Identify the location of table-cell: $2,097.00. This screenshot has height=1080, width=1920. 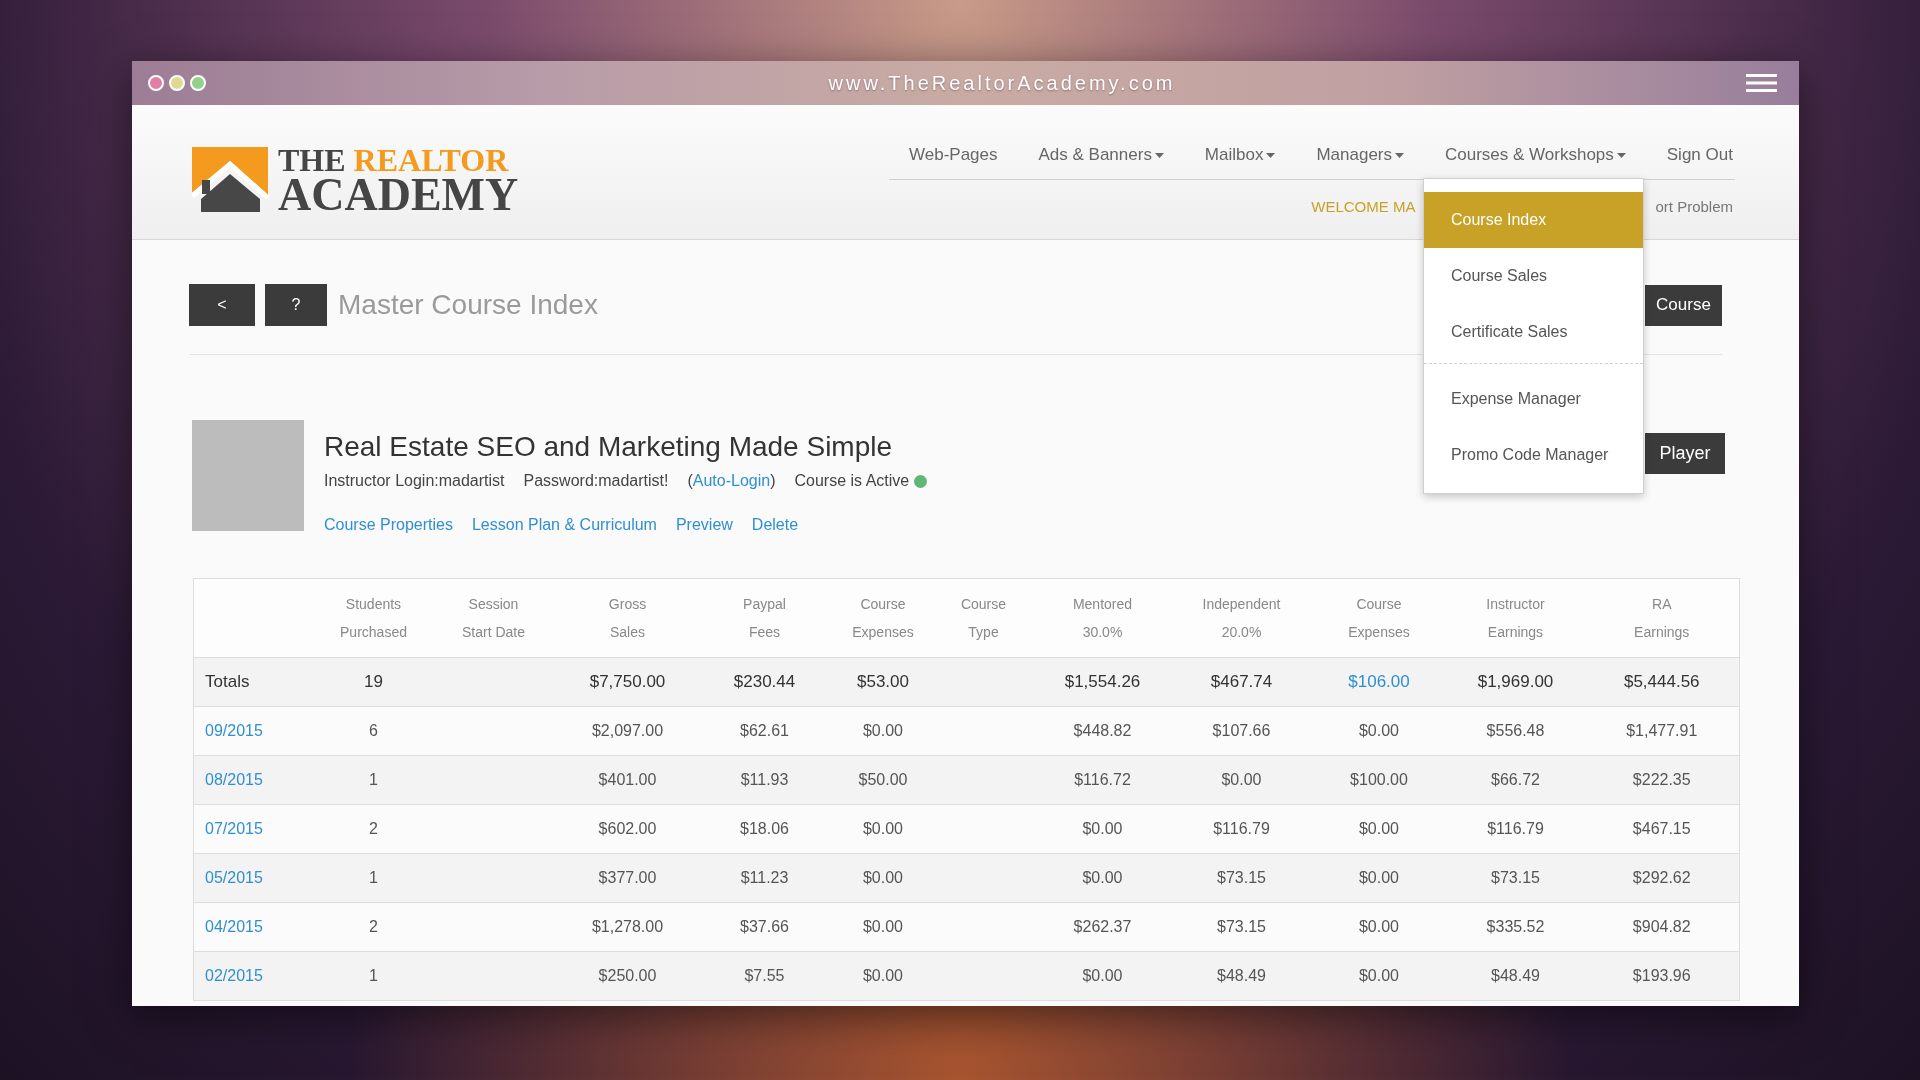
(627, 730).